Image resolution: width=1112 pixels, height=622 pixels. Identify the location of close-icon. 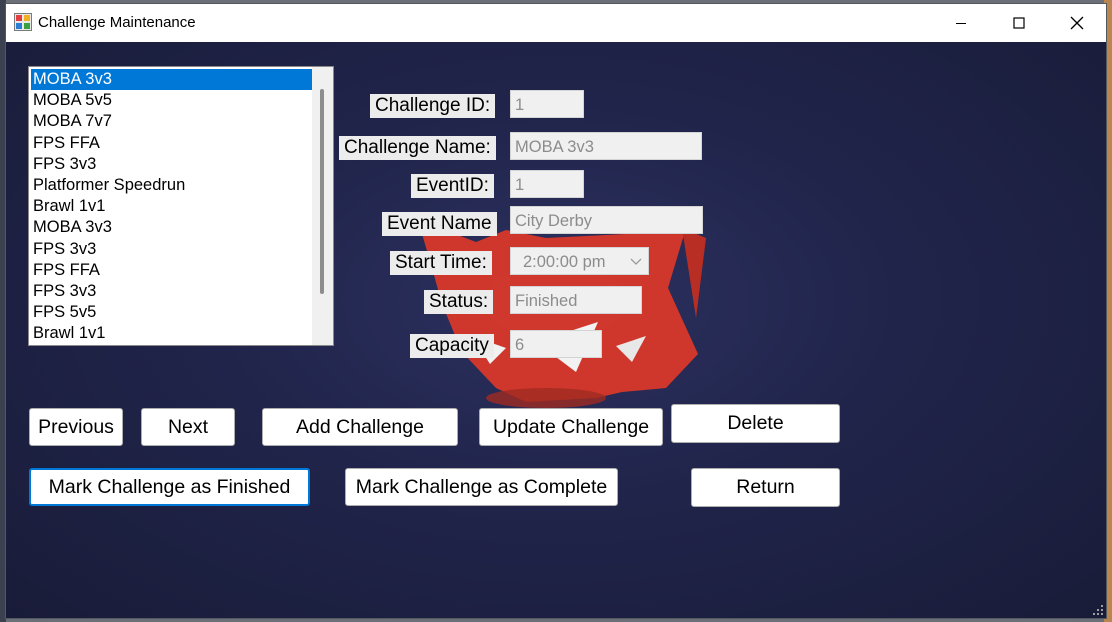
(1077, 23).